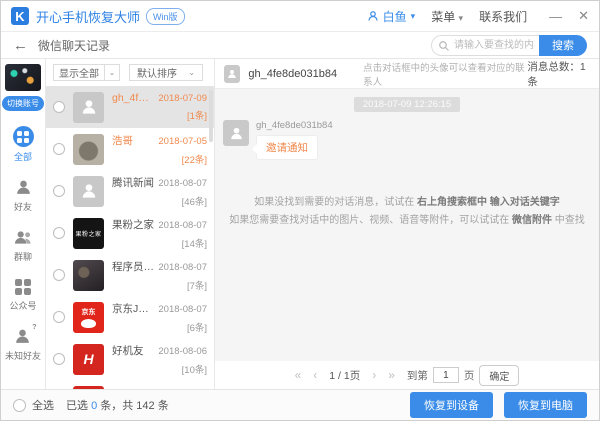 The image size is (600, 421). Describe the element at coordinates (469, 375) in the screenshot. I see `page-unit-label: 页` at that location.